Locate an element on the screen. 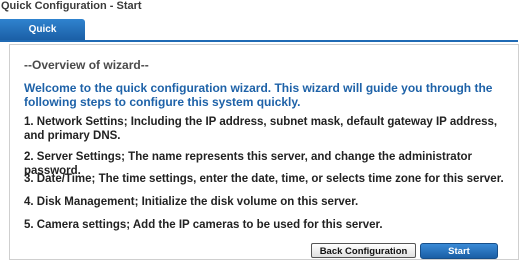 This screenshot has height=265, width=526. overview-heading: --Overview of wizard-- is located at coordinates (86, 65).